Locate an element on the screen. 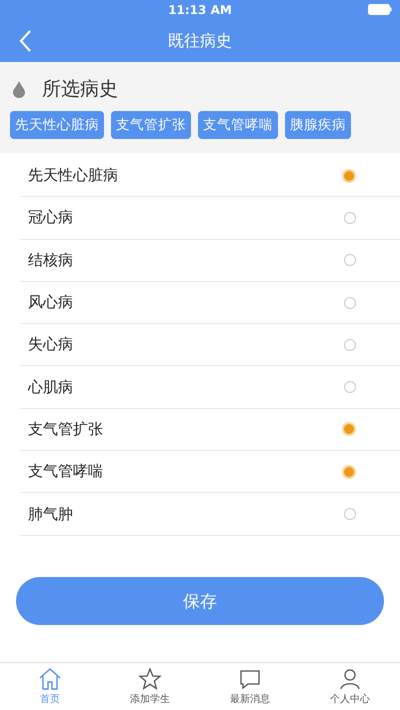  section-title: 所选病史 is located at coordinates (80, 89).